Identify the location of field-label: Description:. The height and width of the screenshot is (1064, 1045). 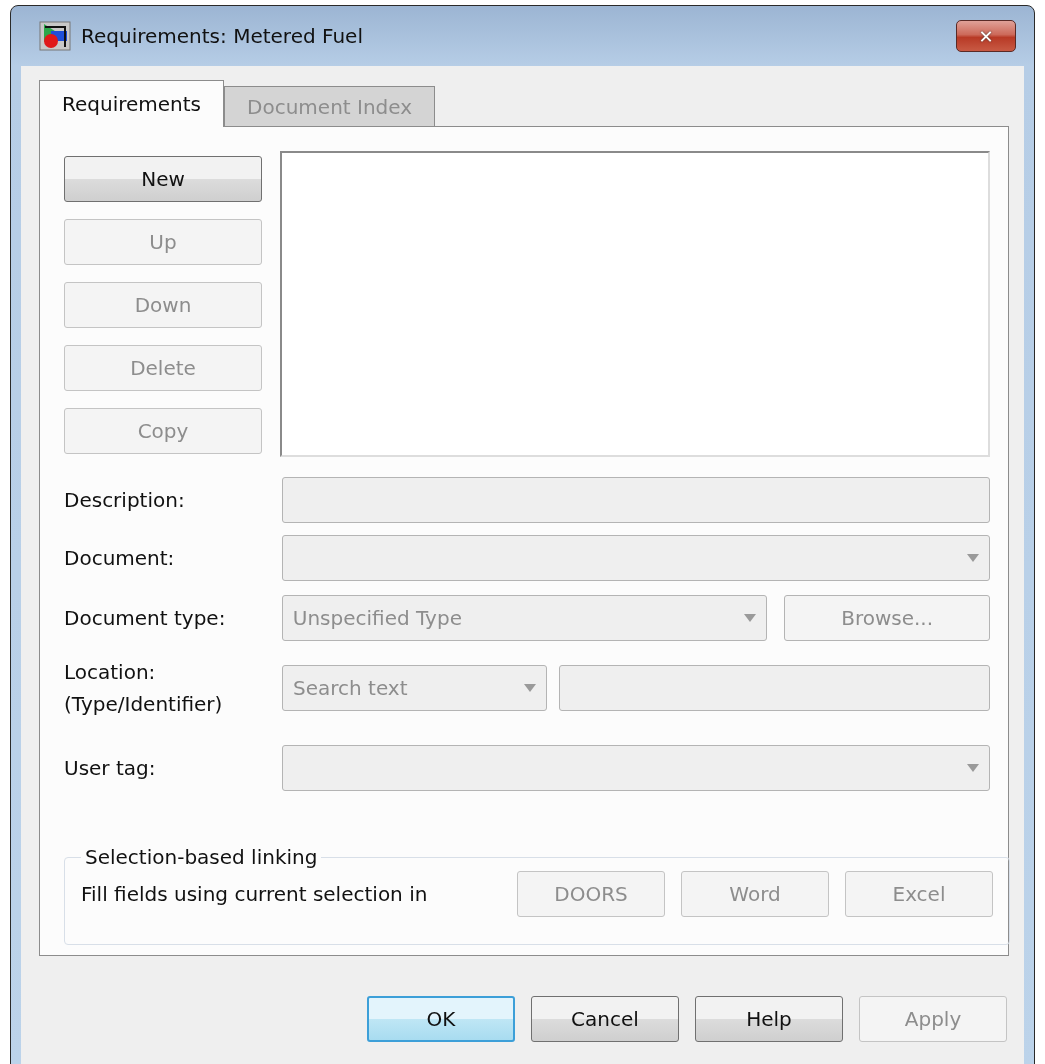
(125, 500).